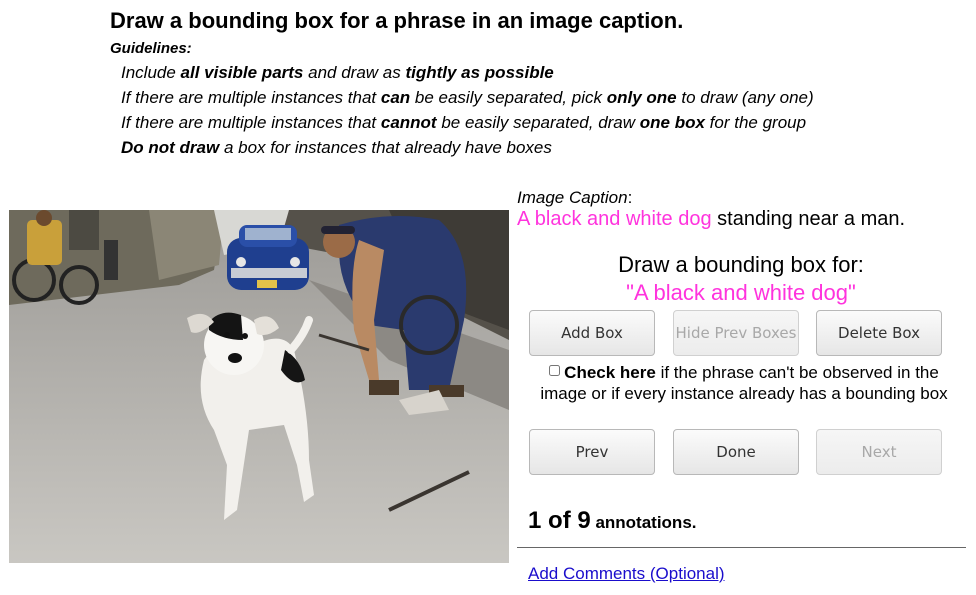  What do you see at coordinates (745, 97) in the screenshot?
I see `guideline-2-segment: to draw (any one)` at bounding box center [745, 97].